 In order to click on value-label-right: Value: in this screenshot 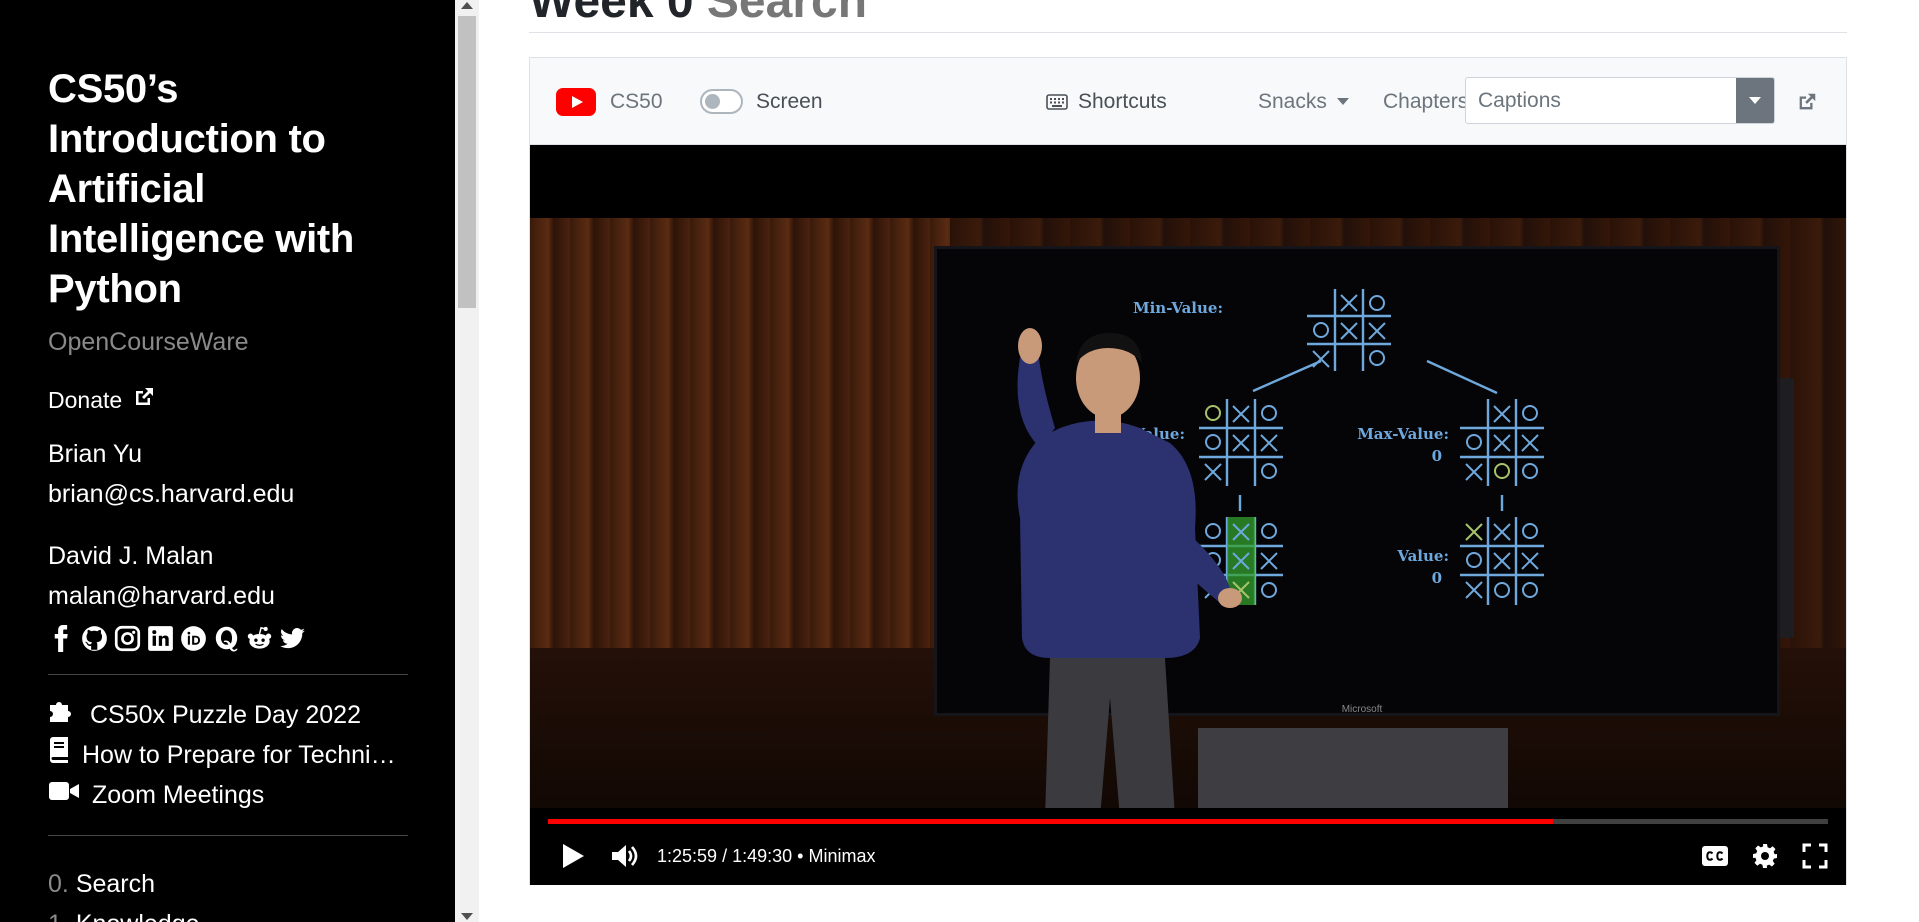, I will do `click(1422, 556)`.